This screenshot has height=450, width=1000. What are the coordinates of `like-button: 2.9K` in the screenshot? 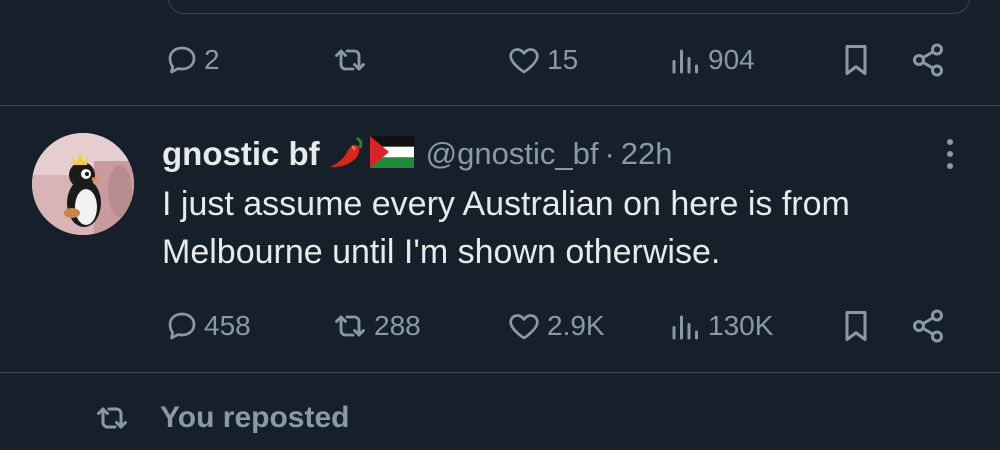 It's located at (555, 326).